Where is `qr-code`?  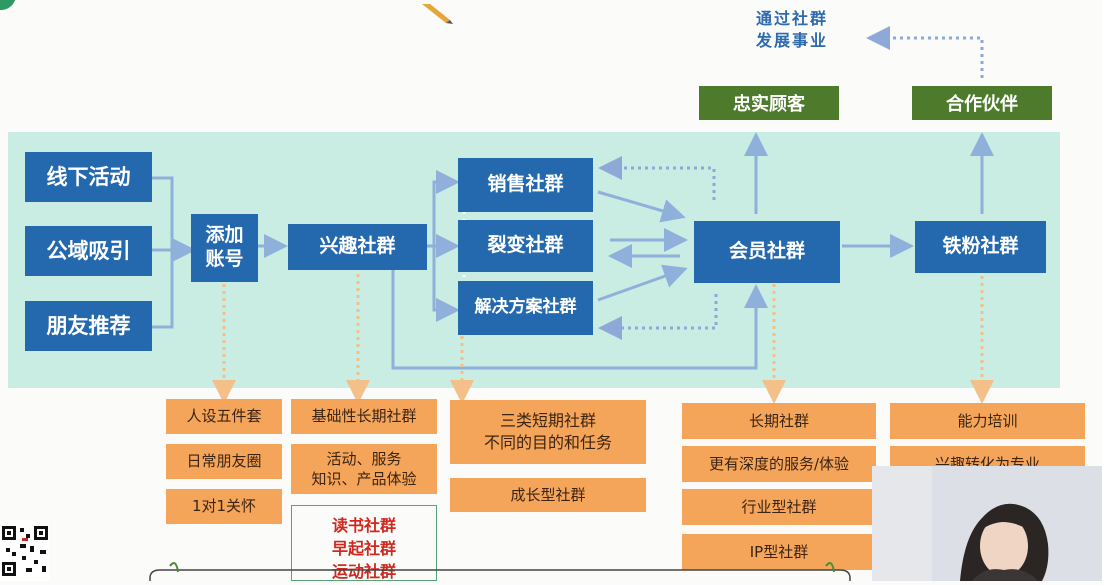 qr-code is located at coordinates (25, 550).